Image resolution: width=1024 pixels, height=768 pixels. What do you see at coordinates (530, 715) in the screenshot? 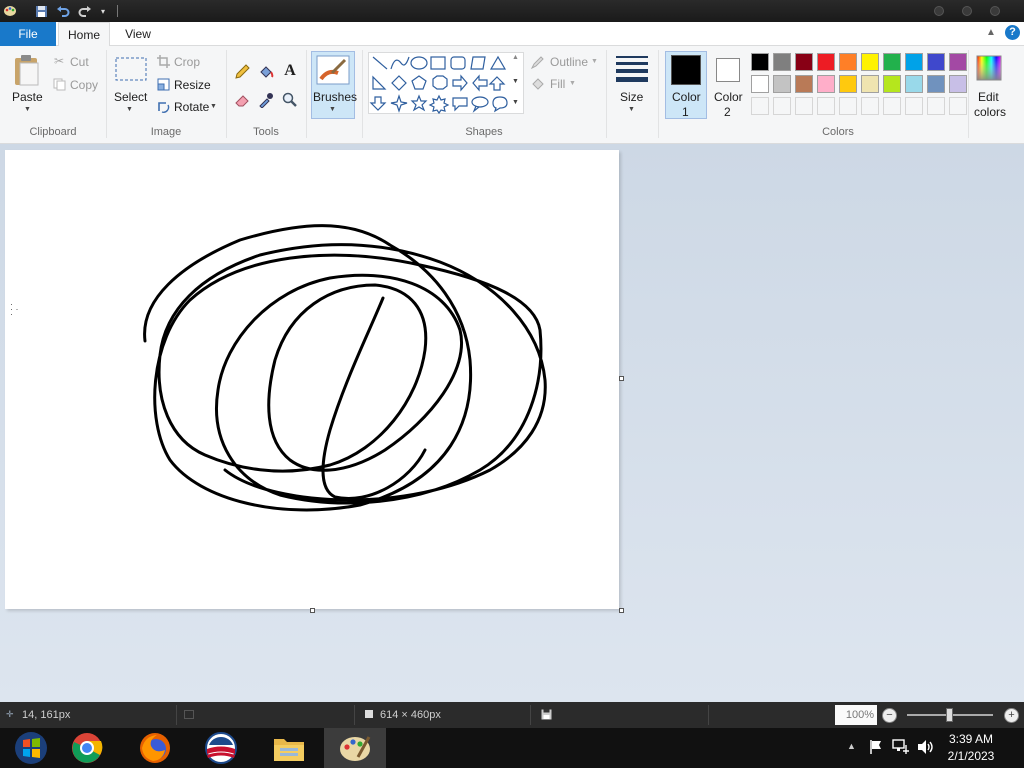
I see `divider` at bounding box center [530, 715].